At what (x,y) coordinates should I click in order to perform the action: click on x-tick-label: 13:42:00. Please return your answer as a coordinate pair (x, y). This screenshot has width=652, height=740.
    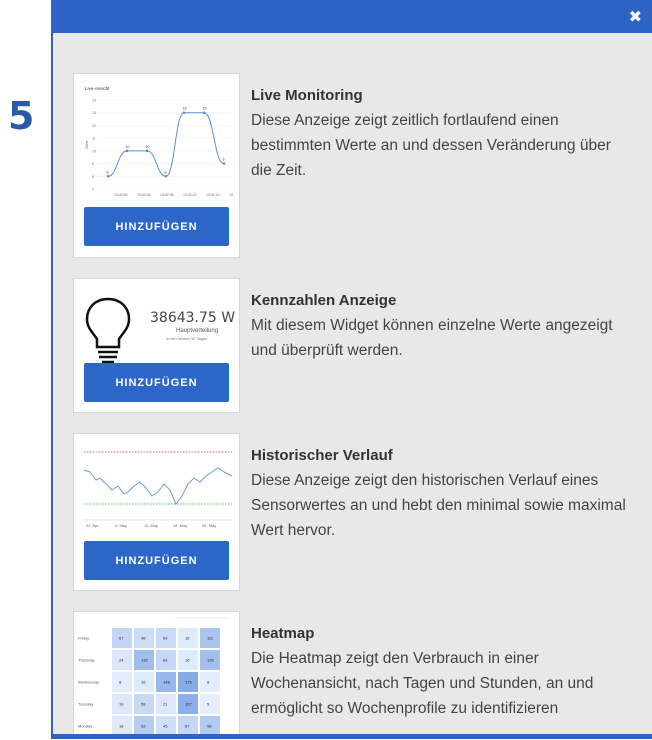
    Looking at the image, I should click on (121, 195).